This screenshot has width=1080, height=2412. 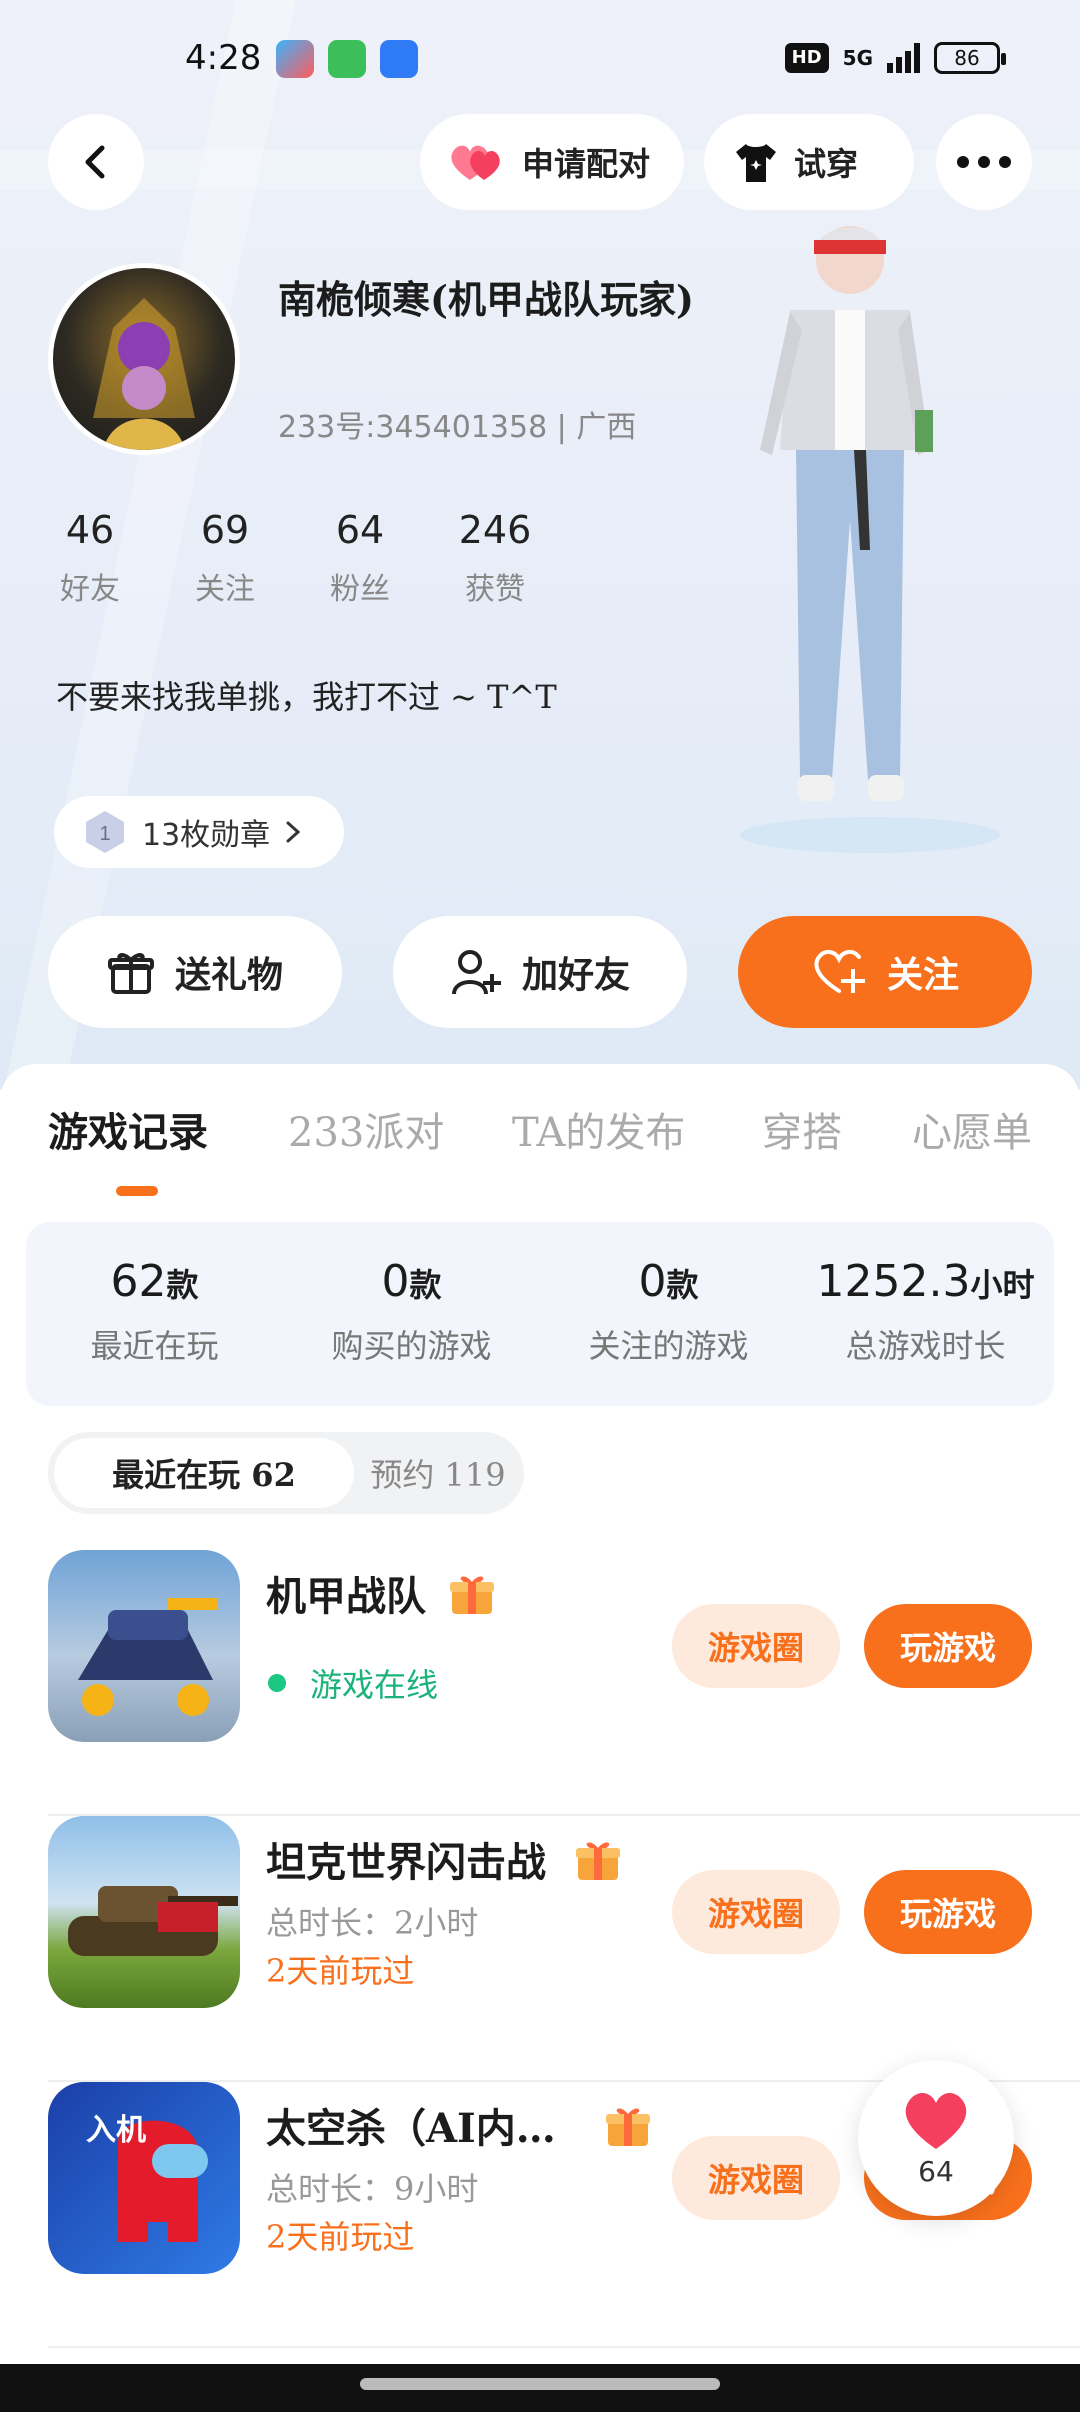 I want to click on username: 南桅倾寒(机甲战队玩家), so click(x=486, y=299).